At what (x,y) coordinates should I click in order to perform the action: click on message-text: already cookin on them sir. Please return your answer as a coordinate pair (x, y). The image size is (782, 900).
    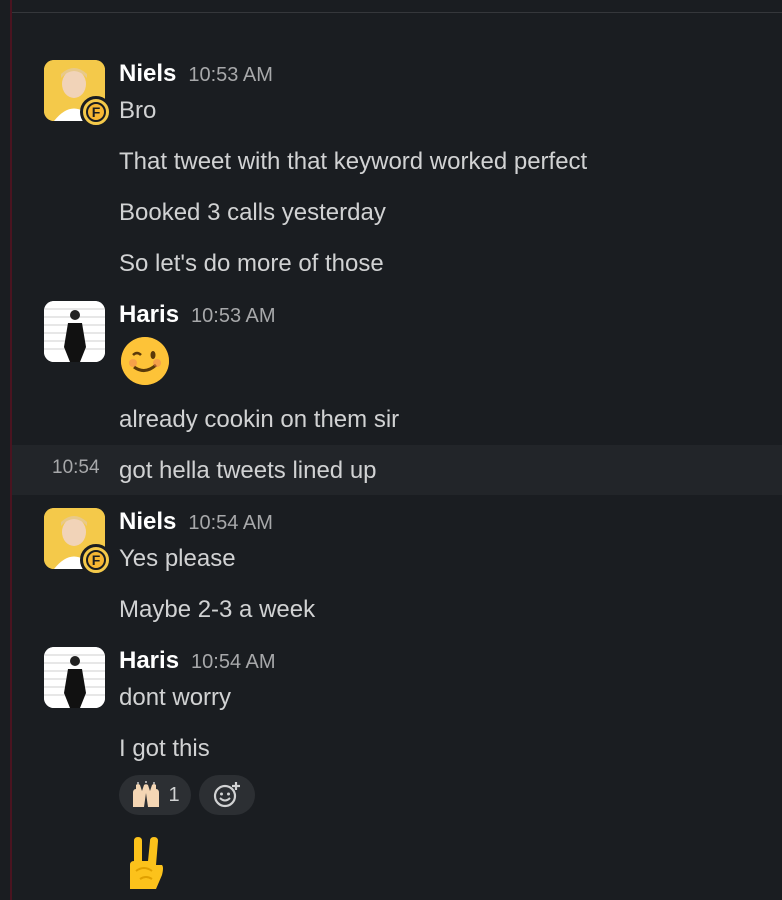
    Looking at the image, I should click on (259, 419).